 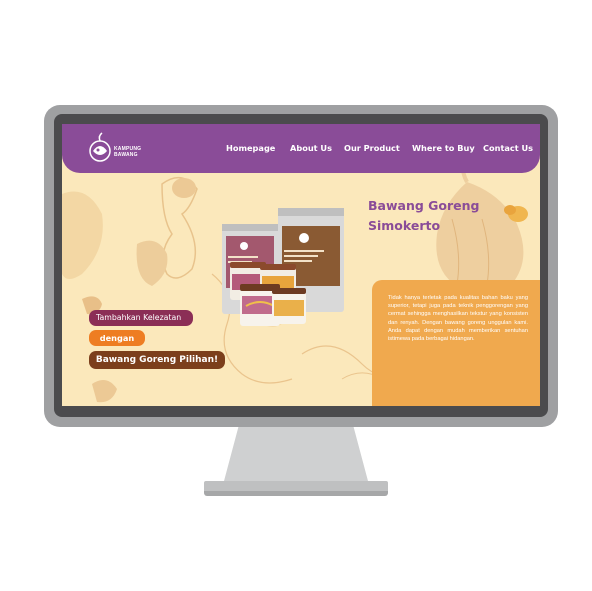 What do you see at coordinates (443, 148) in the screenshot?
I see `nav-where-to-buy: Where to Buy` at bounding box center [443, 148].